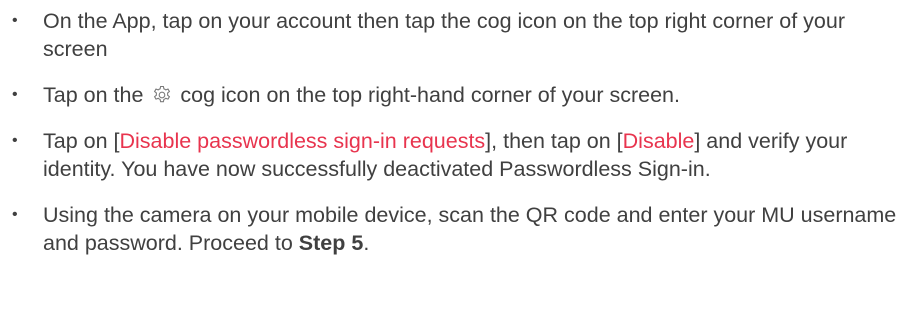  Describe the element at coordinates (81, 141) in the screenshot. I see `step-text-part1: Tap on [` at that location.